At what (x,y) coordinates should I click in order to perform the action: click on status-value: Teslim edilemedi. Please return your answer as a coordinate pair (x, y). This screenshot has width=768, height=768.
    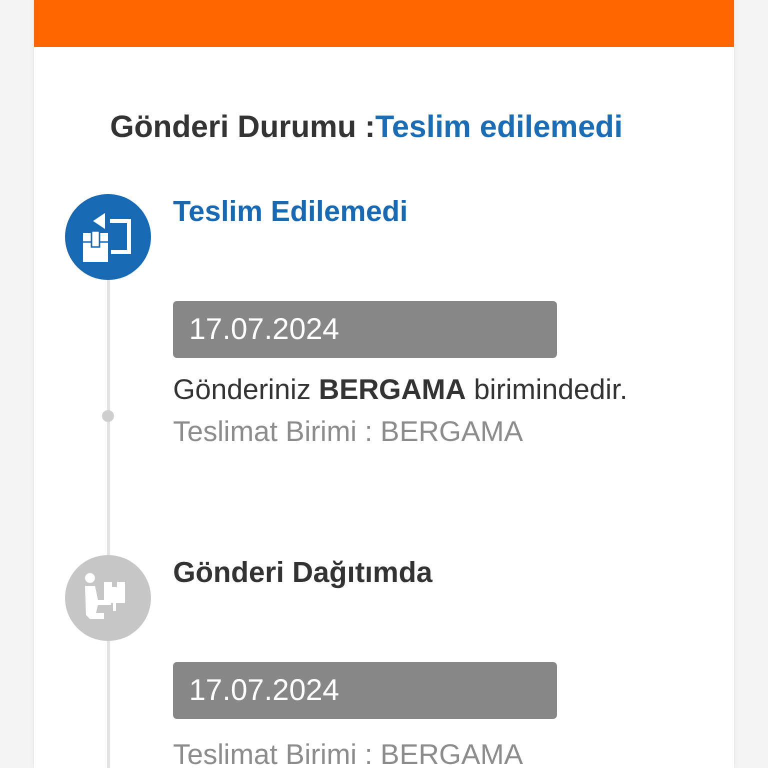
    Looking at the image, I should click on (499, 126).